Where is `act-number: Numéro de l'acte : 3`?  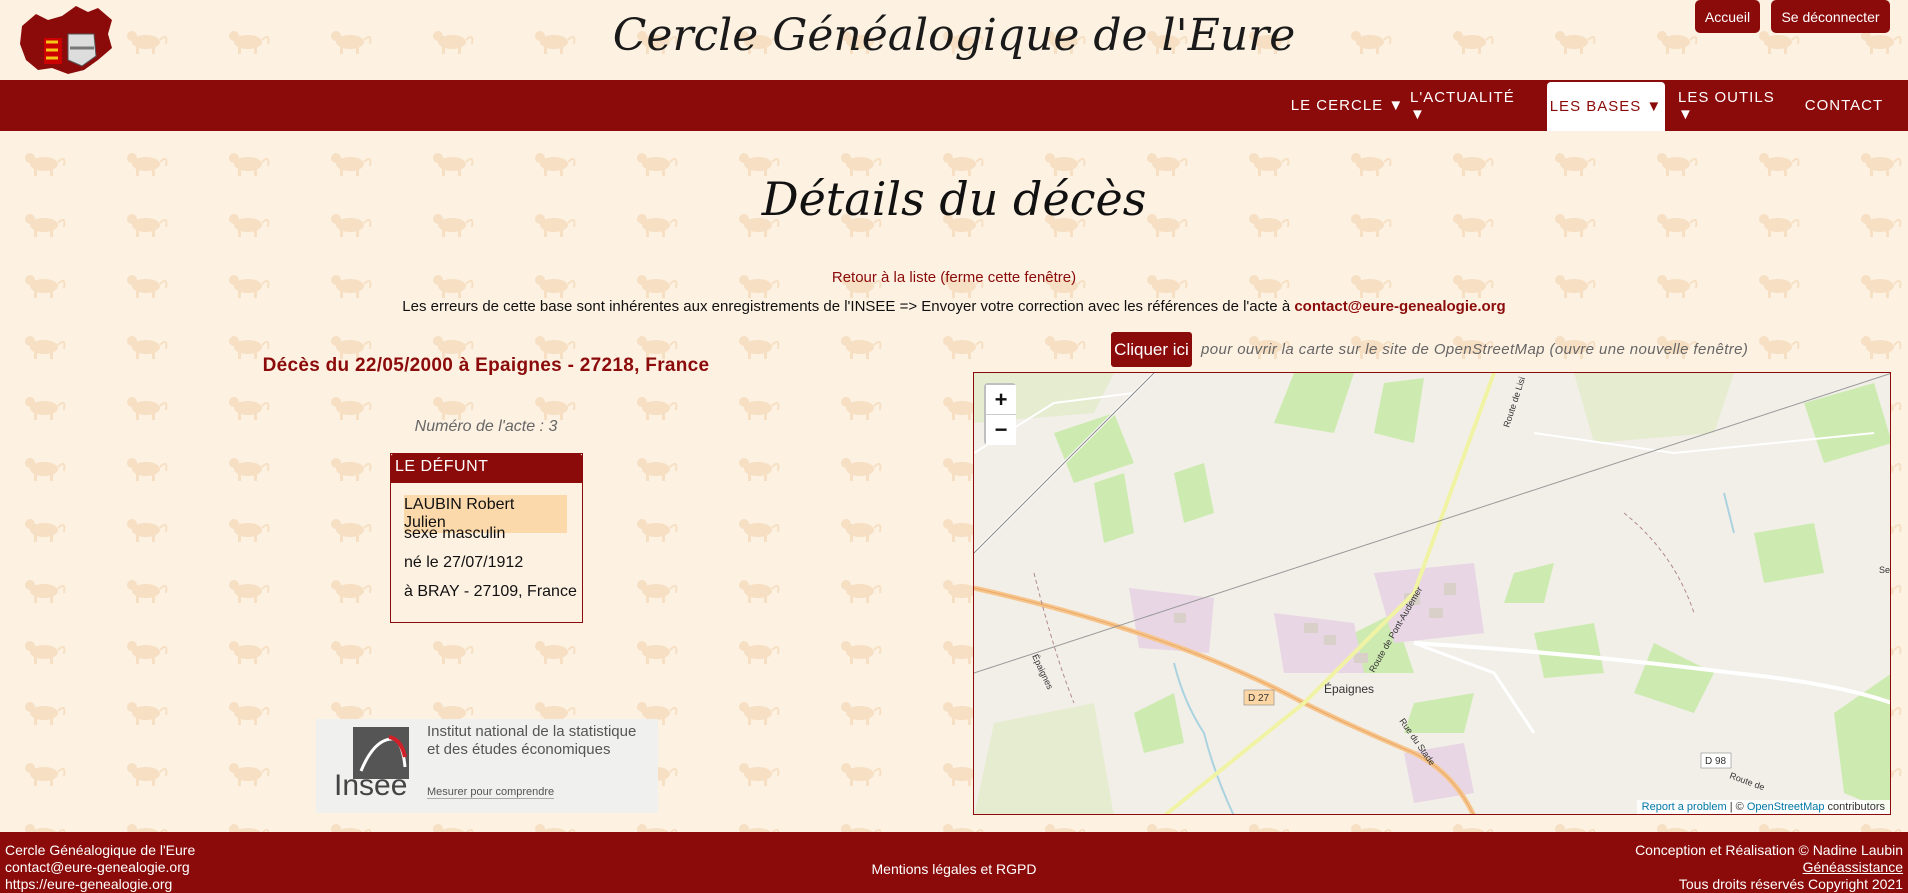 act-number: Numéro de l'acte : 3 is located at coordinates (486, 426).